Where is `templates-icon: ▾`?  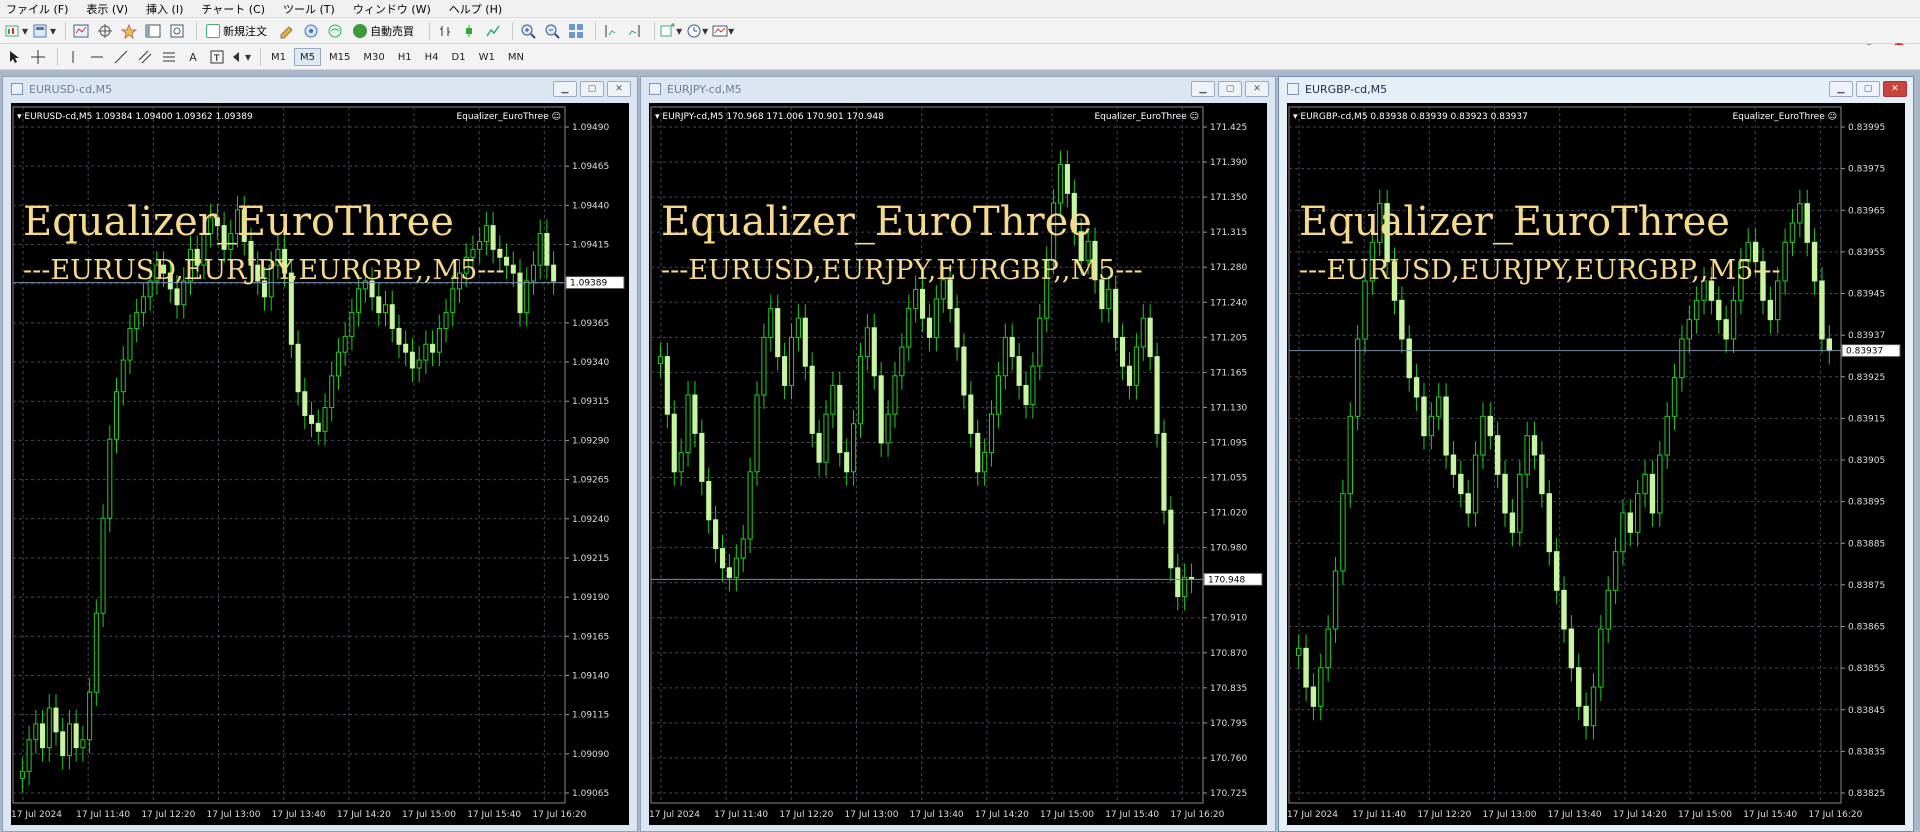
templates-icon: ▾ is located at coordinates (723, 31).